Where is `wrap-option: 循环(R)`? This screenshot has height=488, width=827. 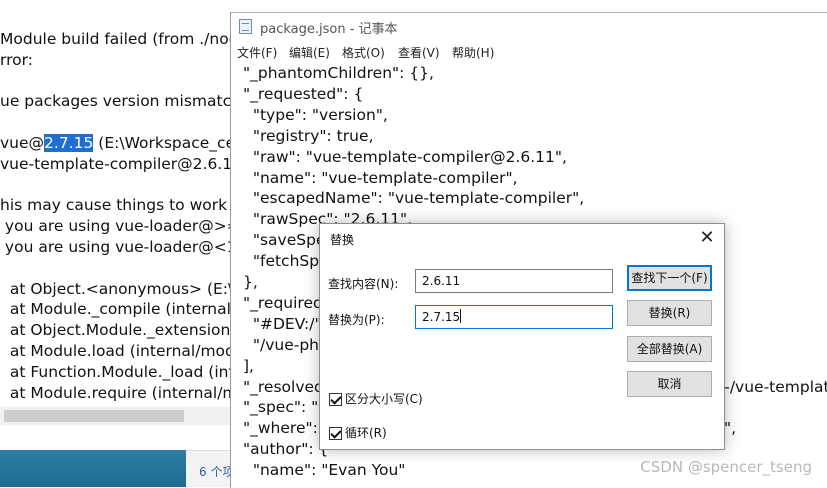 wrap-option: 循环(R) is located at coordinates (358, 432).